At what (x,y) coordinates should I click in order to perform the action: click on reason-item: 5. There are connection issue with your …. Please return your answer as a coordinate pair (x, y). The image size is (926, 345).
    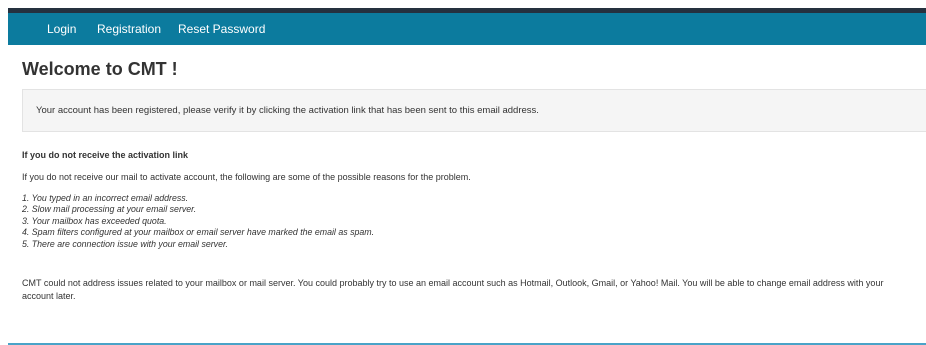
    Looking at the image, I should click on (125, 243).